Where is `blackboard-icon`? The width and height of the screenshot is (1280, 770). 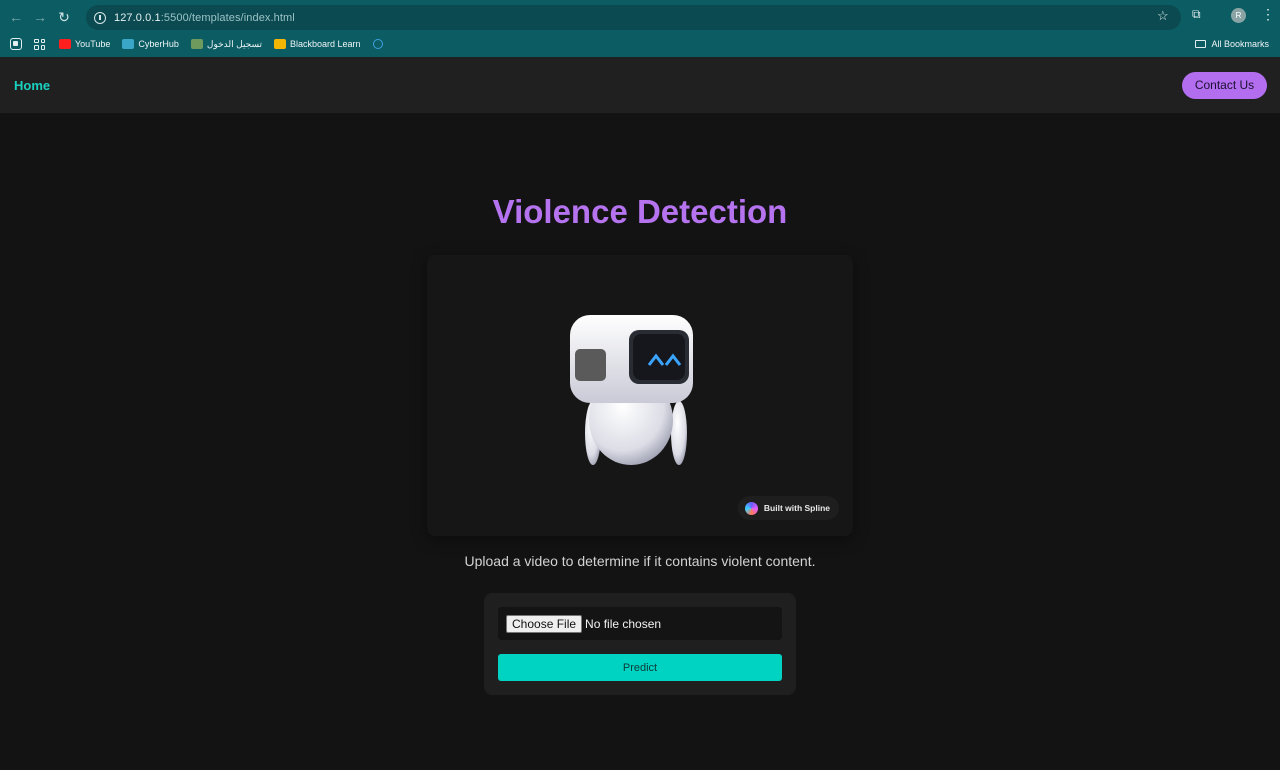 blackboard-icon is located at coordinates (280, 44).